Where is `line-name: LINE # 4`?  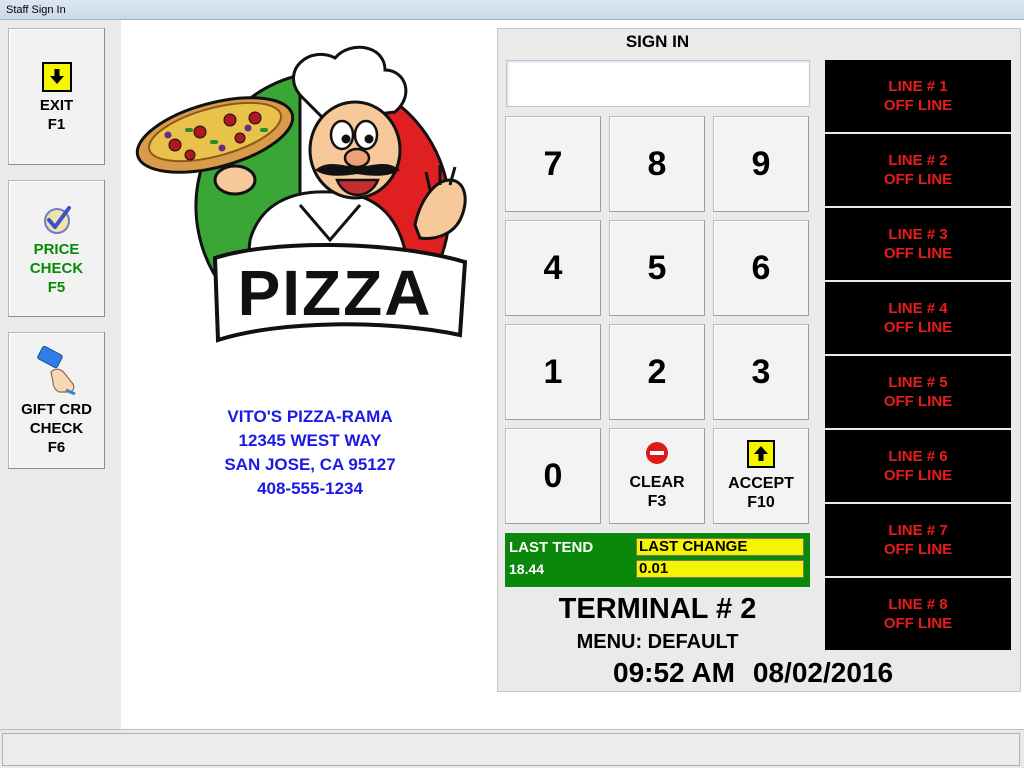
line-name: LINE # 4 is located at coordinates (918, 308).